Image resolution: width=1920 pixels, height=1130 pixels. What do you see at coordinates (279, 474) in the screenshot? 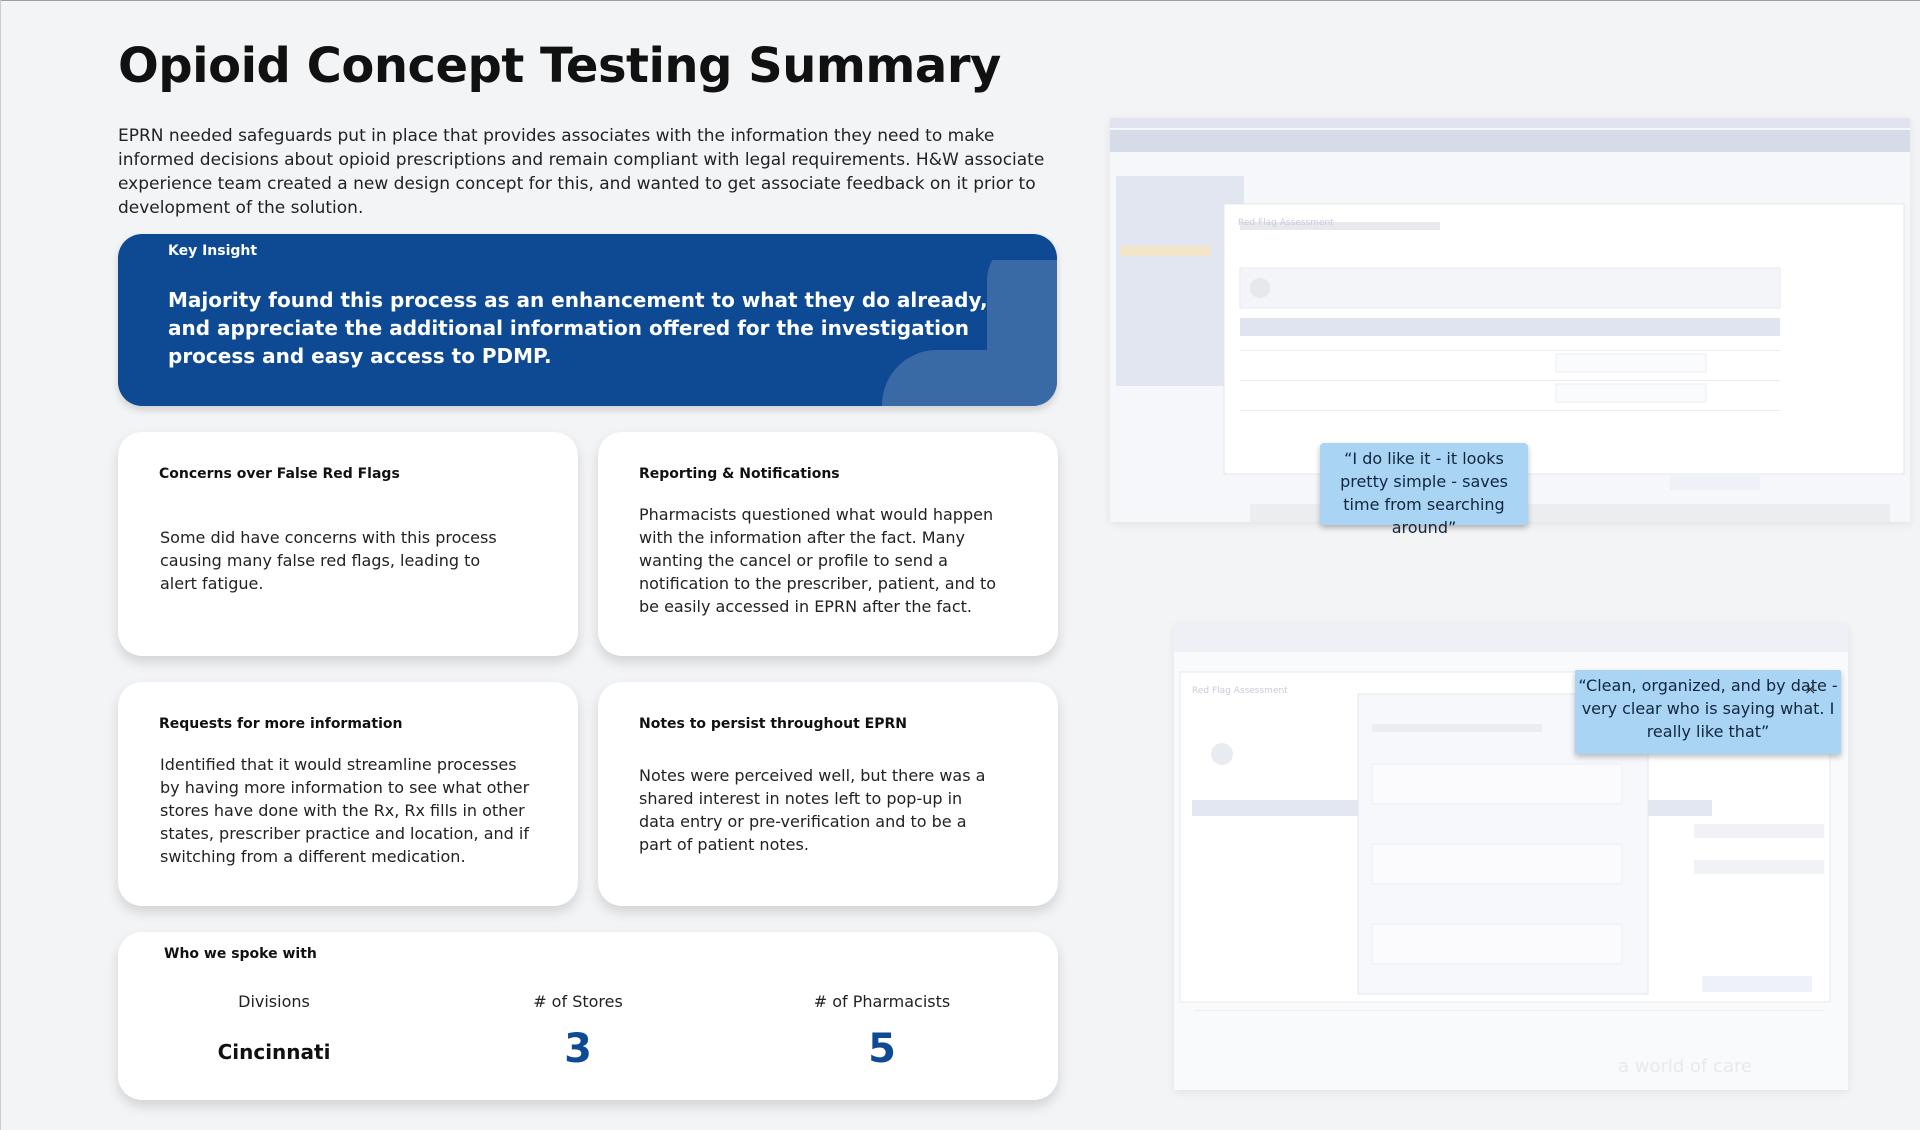
I see `finding-title: Concerns over False Red Flags` at bounding box center [279, 474].